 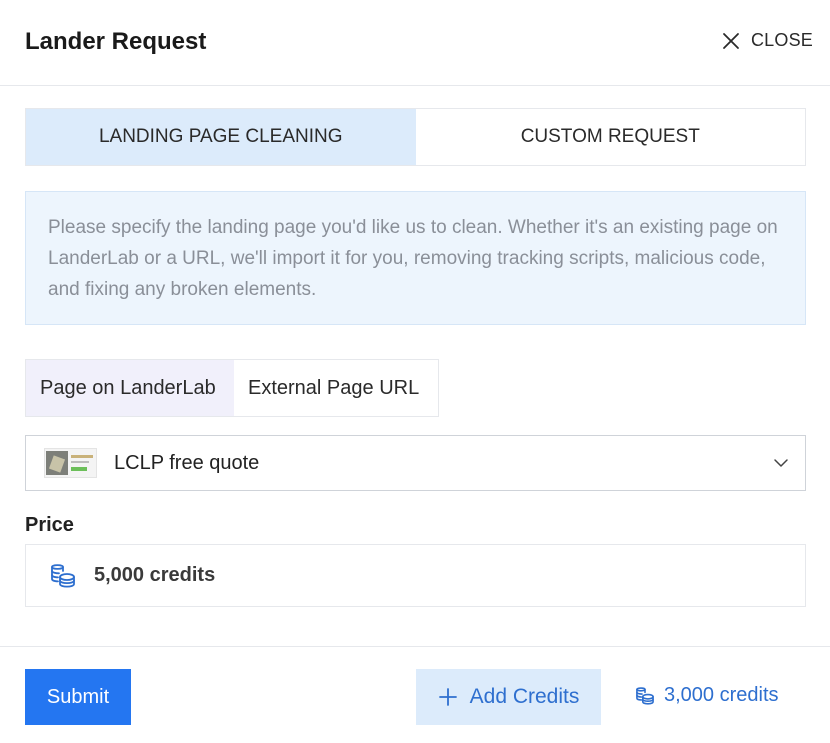 What do you see at coordinates (49, 525) in the screenshot?
I see `price-label: Price` at bounding box center [49, 525].